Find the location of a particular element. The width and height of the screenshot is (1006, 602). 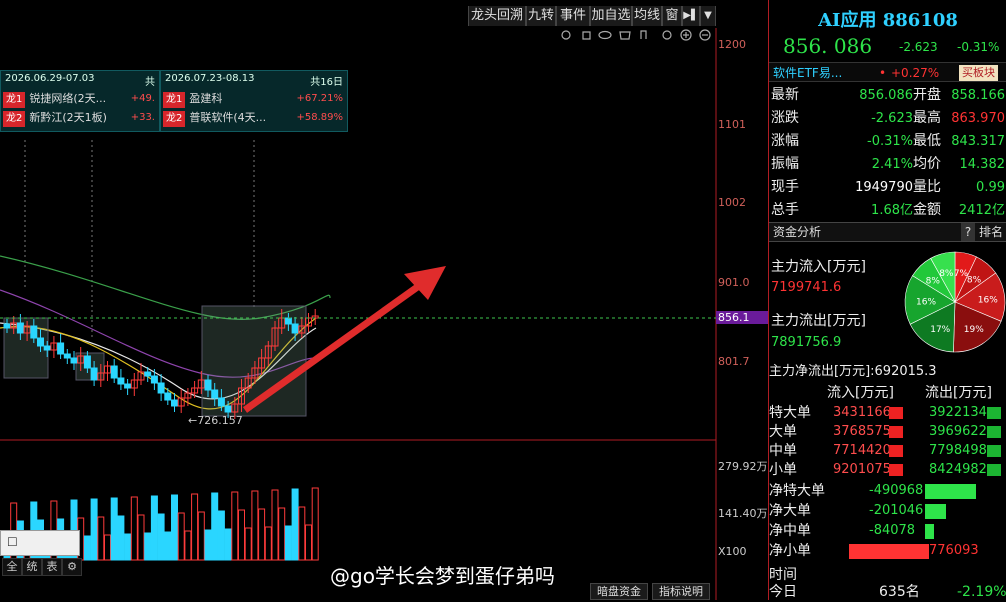

quote-label: 振幅 is located at coordinates (785, 164).